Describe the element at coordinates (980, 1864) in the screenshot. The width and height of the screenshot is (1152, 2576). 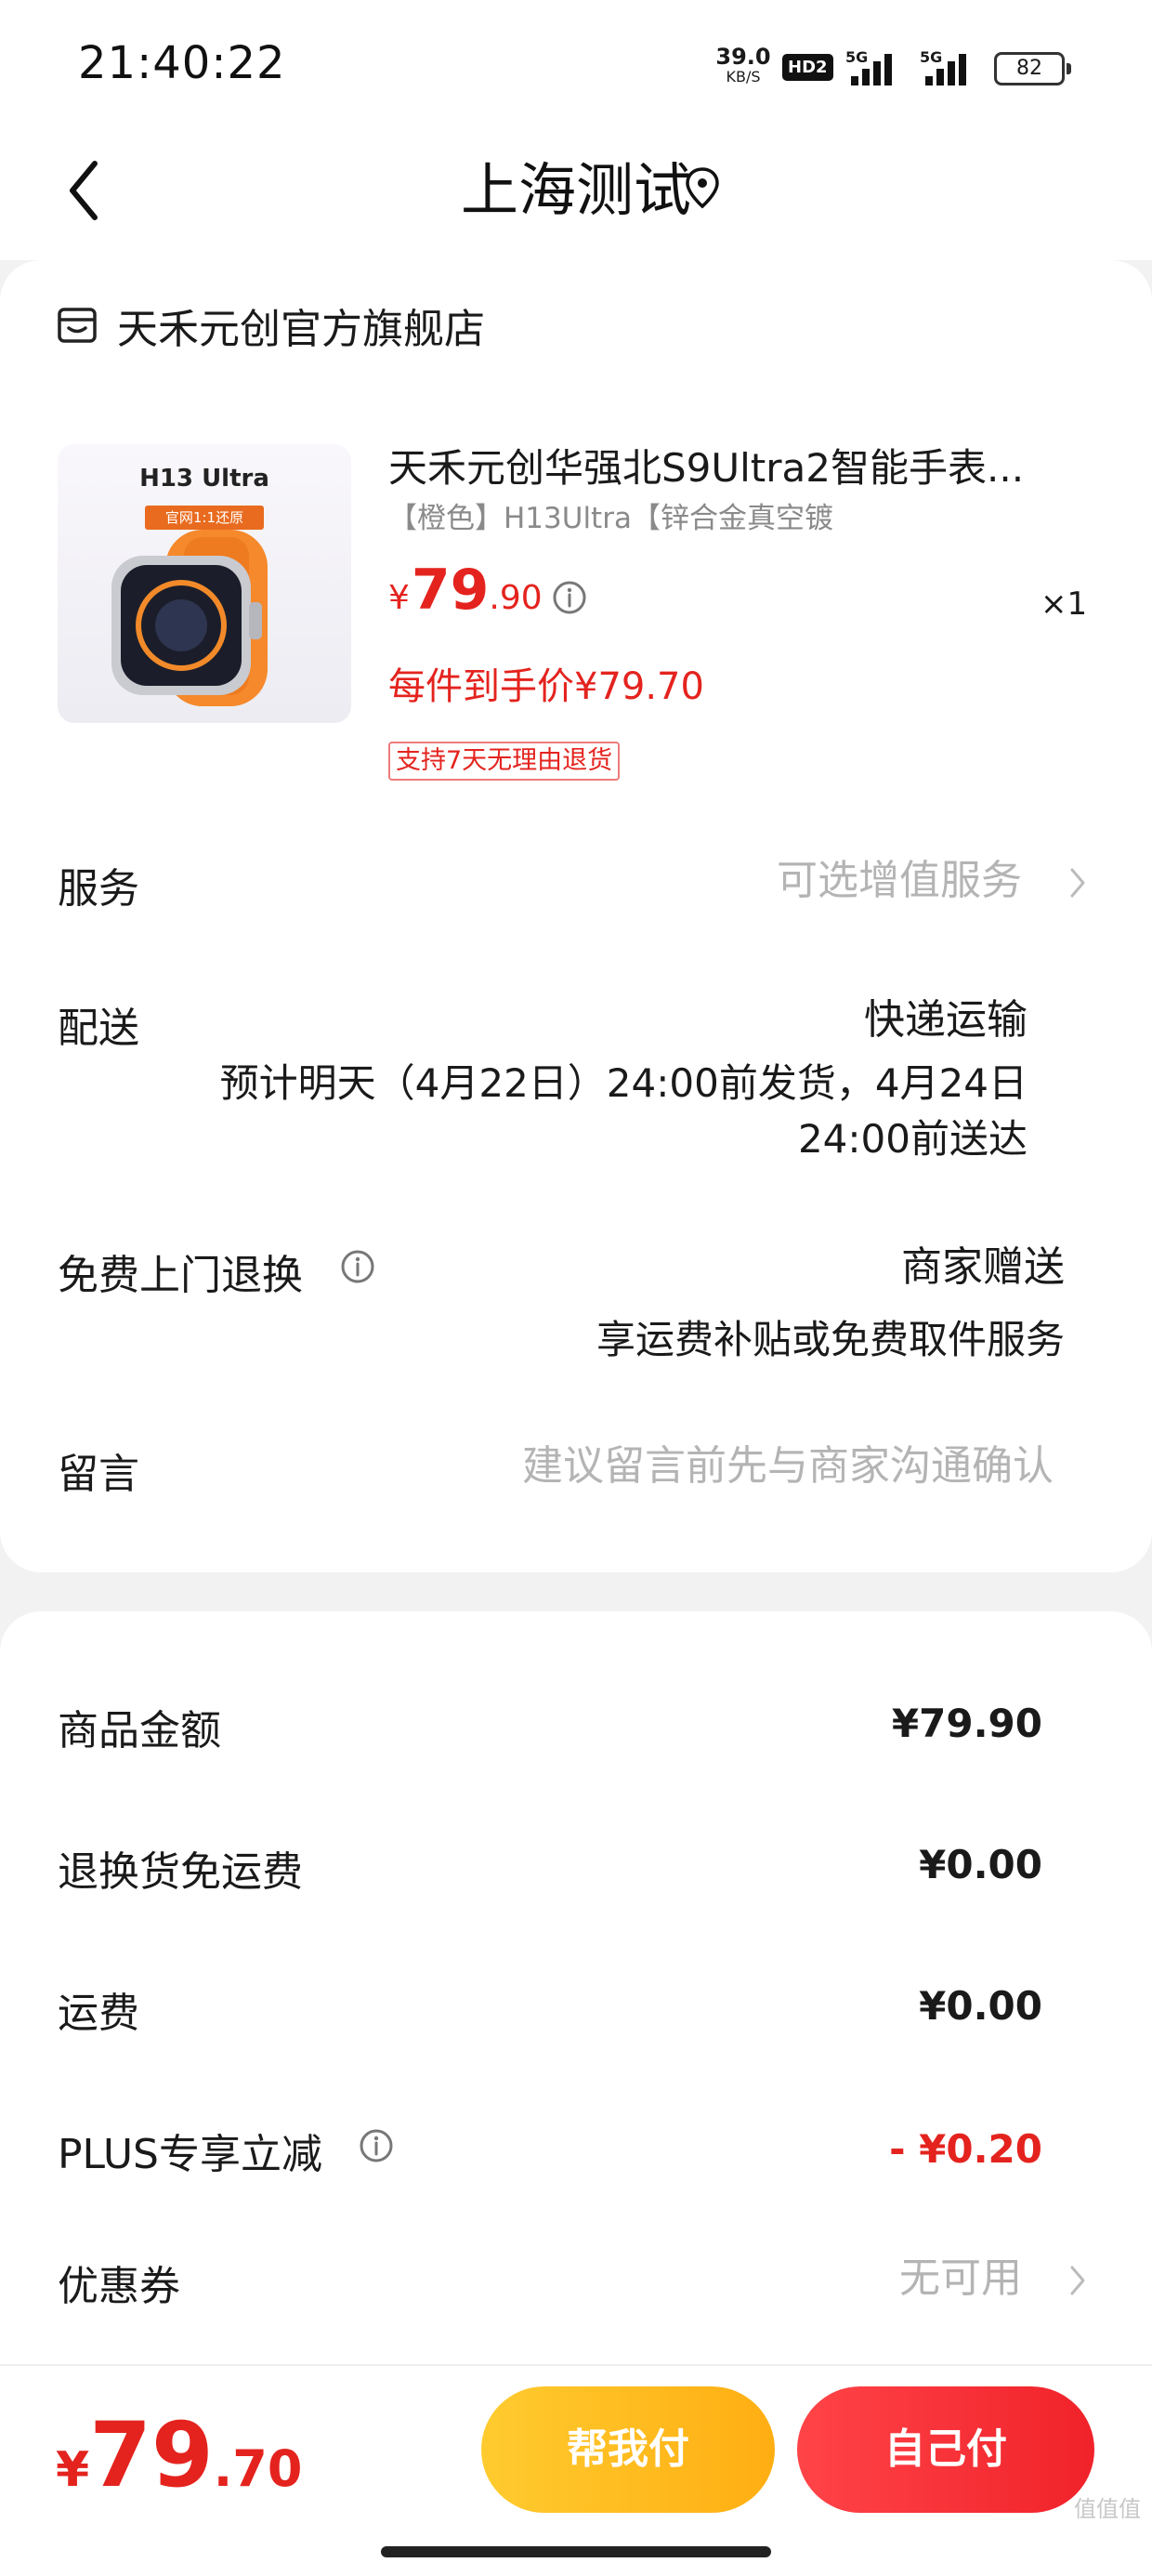
I see `return-shipping-value: ¥0.00` at that location.